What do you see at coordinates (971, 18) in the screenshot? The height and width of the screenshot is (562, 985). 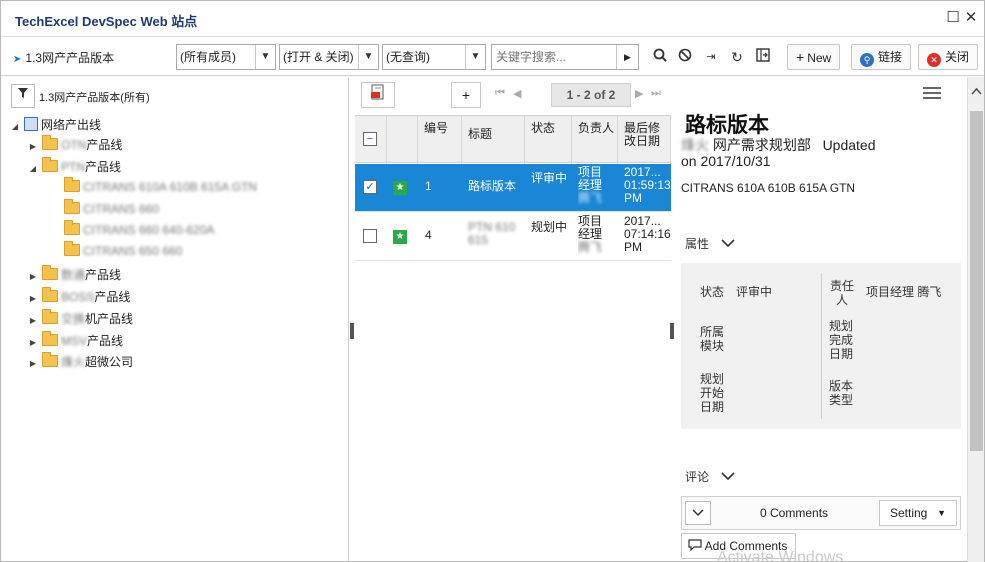 I see `close-icon: ✕` at bounding box center [971, 18].